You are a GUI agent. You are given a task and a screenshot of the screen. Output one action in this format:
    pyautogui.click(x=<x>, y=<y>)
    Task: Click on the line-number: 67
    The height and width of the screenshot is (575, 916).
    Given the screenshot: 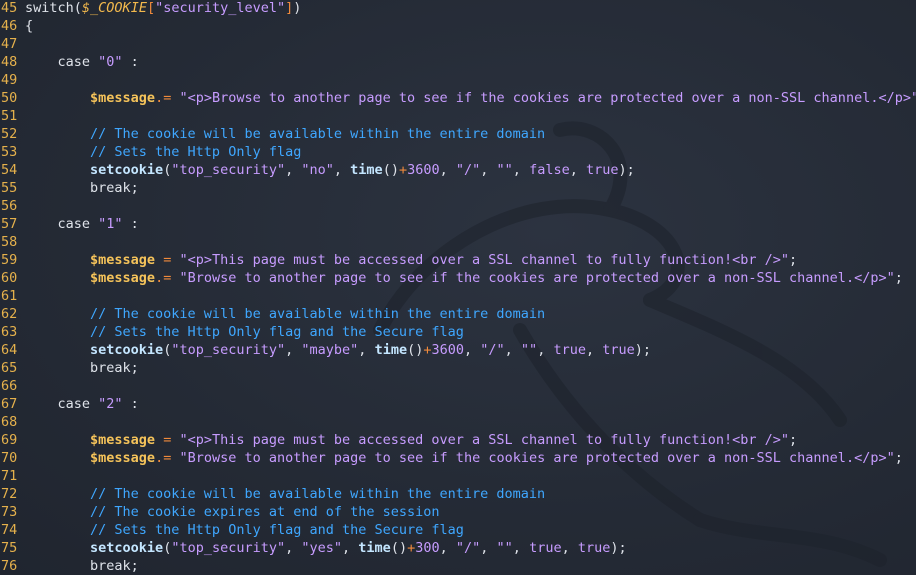 What is the action you would take?
    pyautogui.click(x=9, y=404)
    